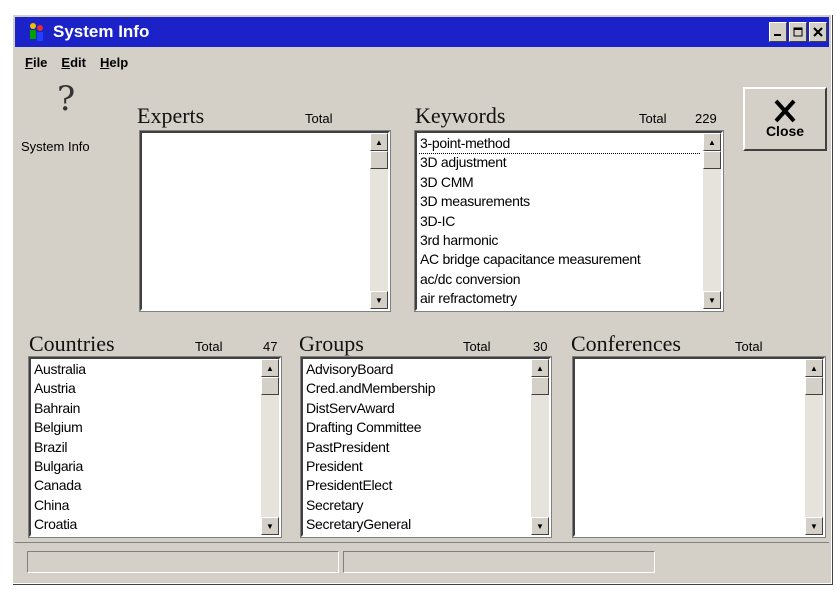 The width and height of the screenshot is (836, 590). I want to click on groups-scrollbar: ▲ ▼, so click(540, 447).